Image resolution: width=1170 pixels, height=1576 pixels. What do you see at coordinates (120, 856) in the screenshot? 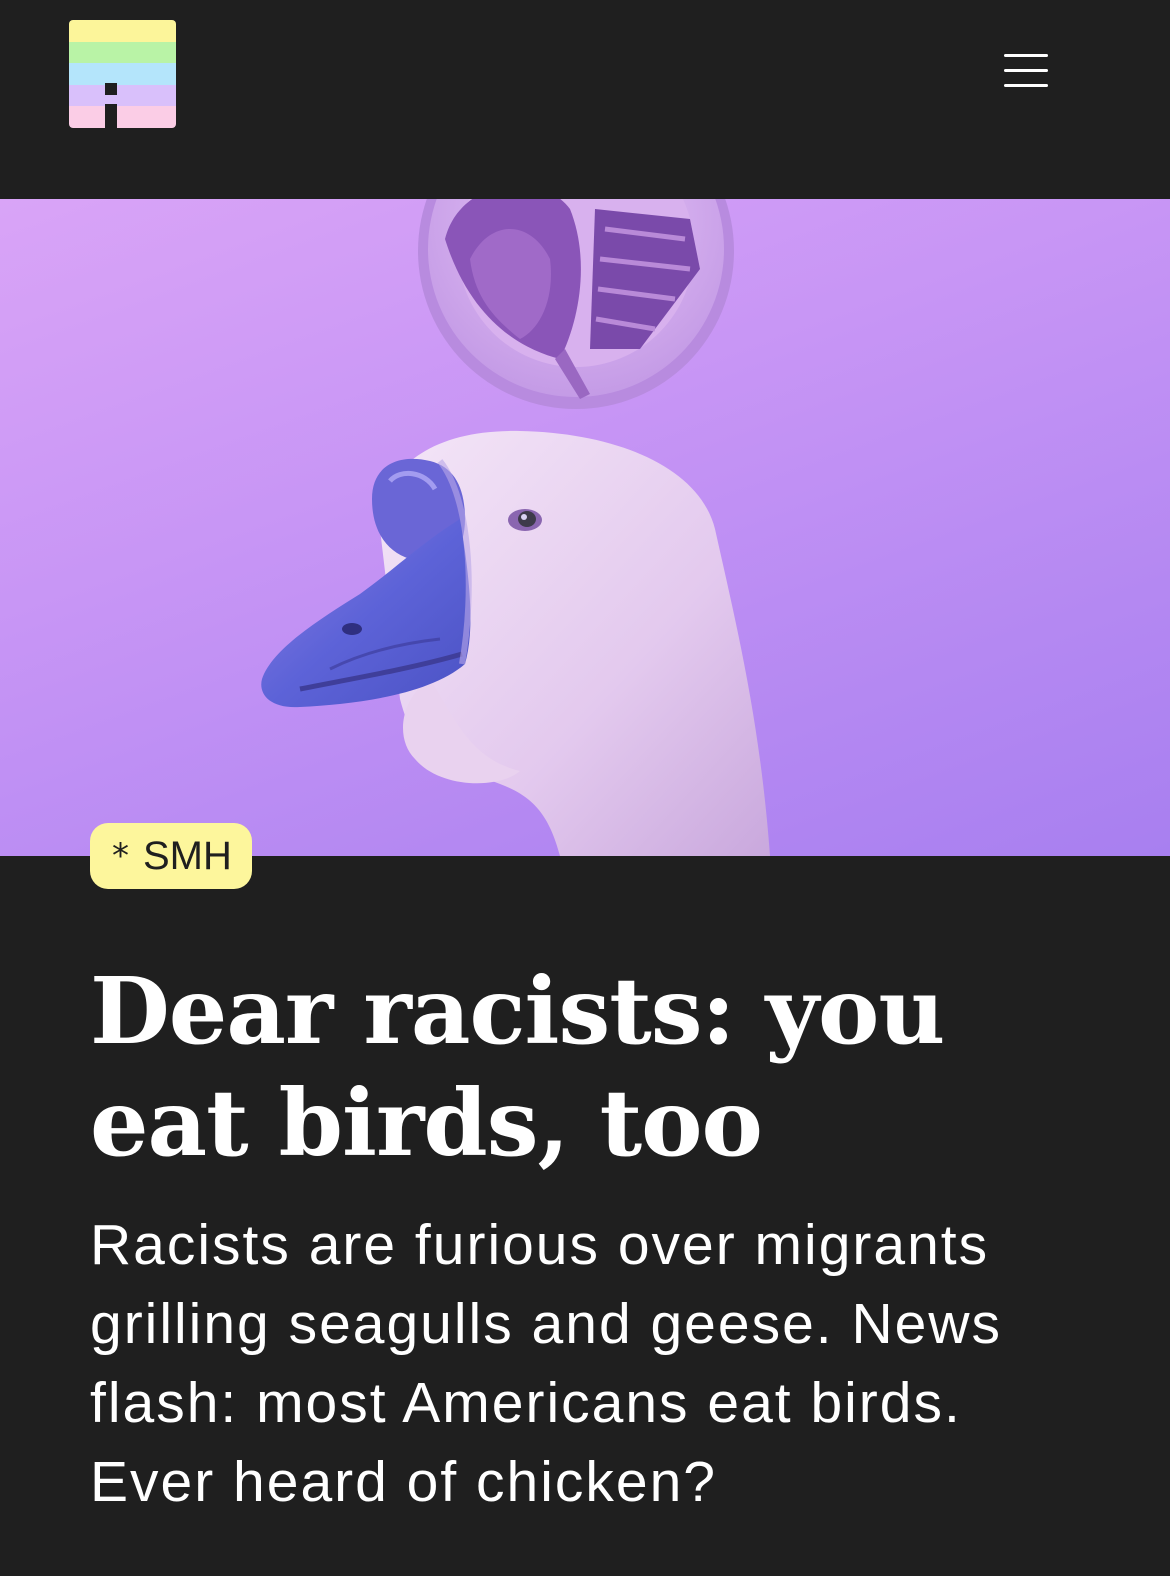
I see `asterisk-icon: *` at bounding box center [120, 856].